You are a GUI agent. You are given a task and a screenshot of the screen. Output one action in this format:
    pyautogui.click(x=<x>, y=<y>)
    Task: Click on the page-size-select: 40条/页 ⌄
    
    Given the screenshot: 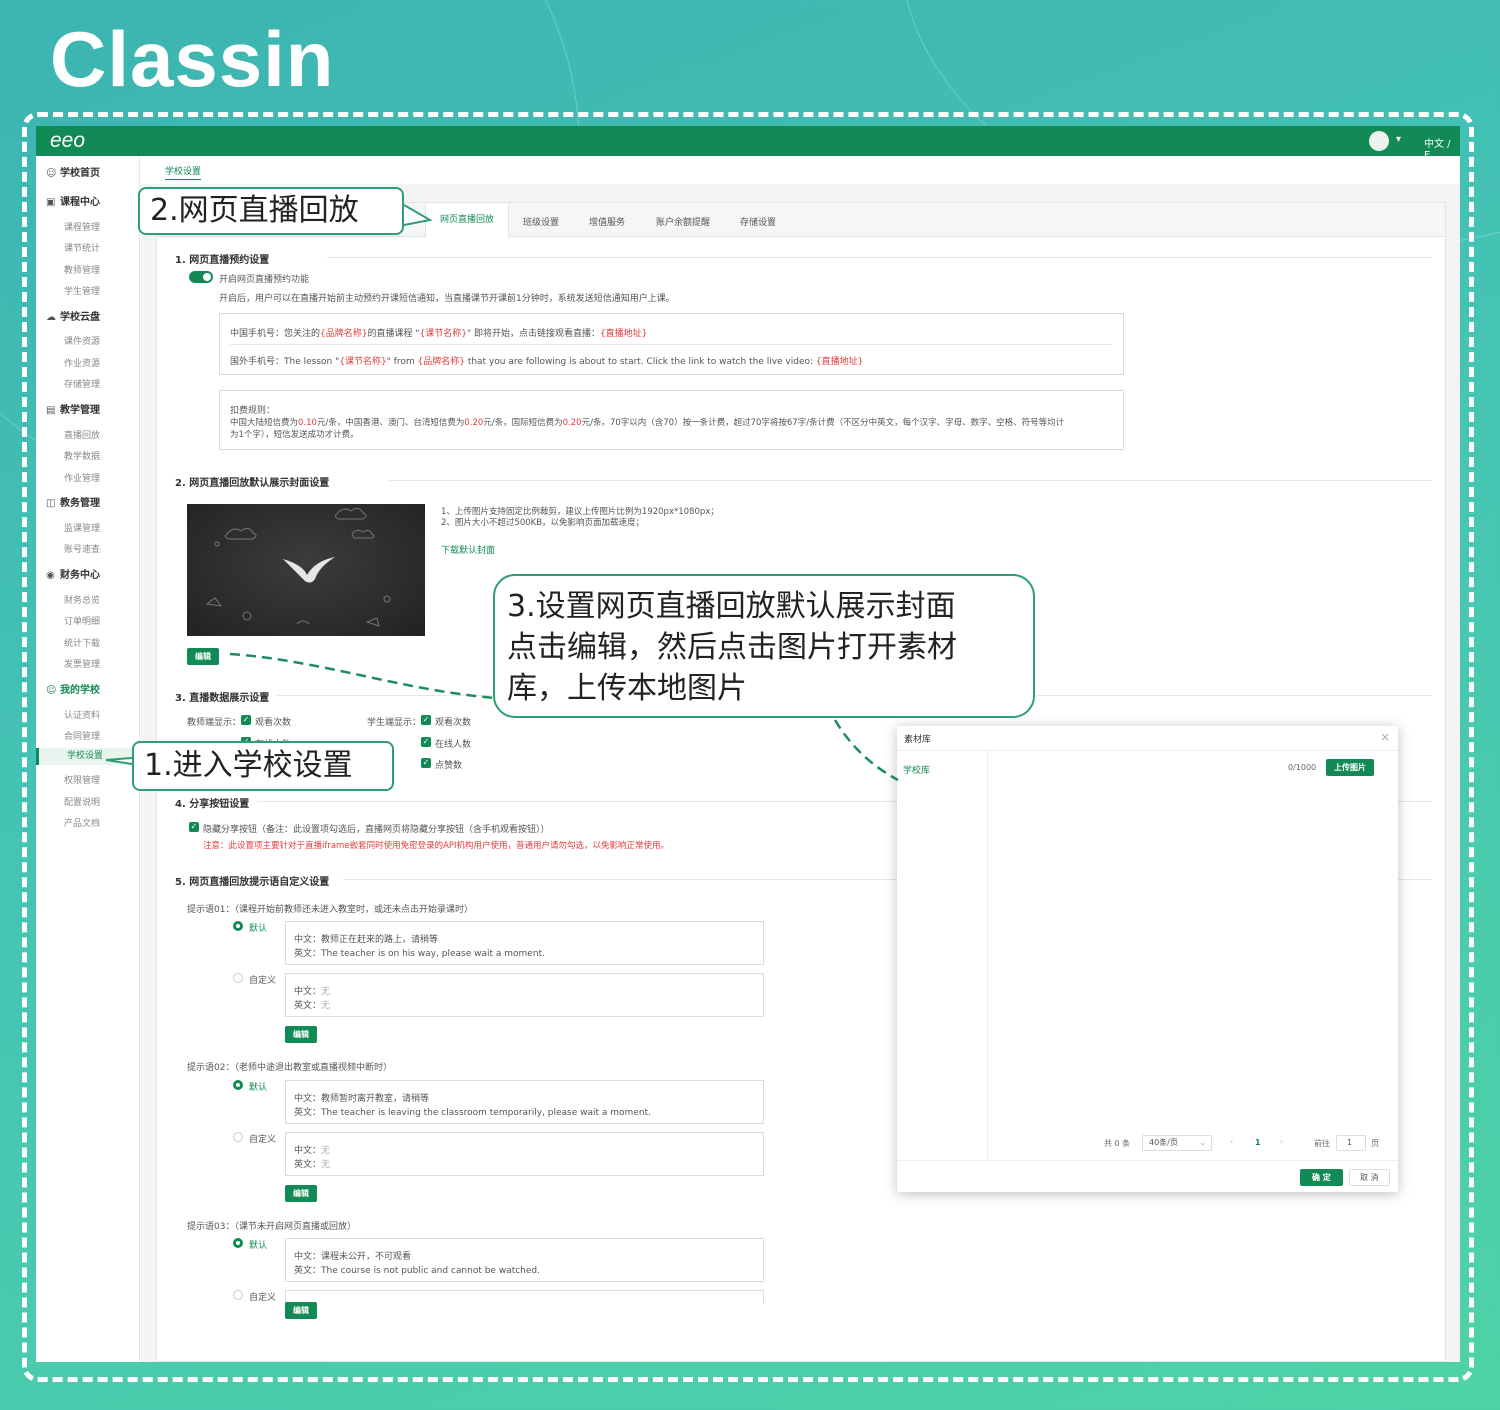 What is the action you would take?
    pyautogui.click(x=1177, y=1143)
    